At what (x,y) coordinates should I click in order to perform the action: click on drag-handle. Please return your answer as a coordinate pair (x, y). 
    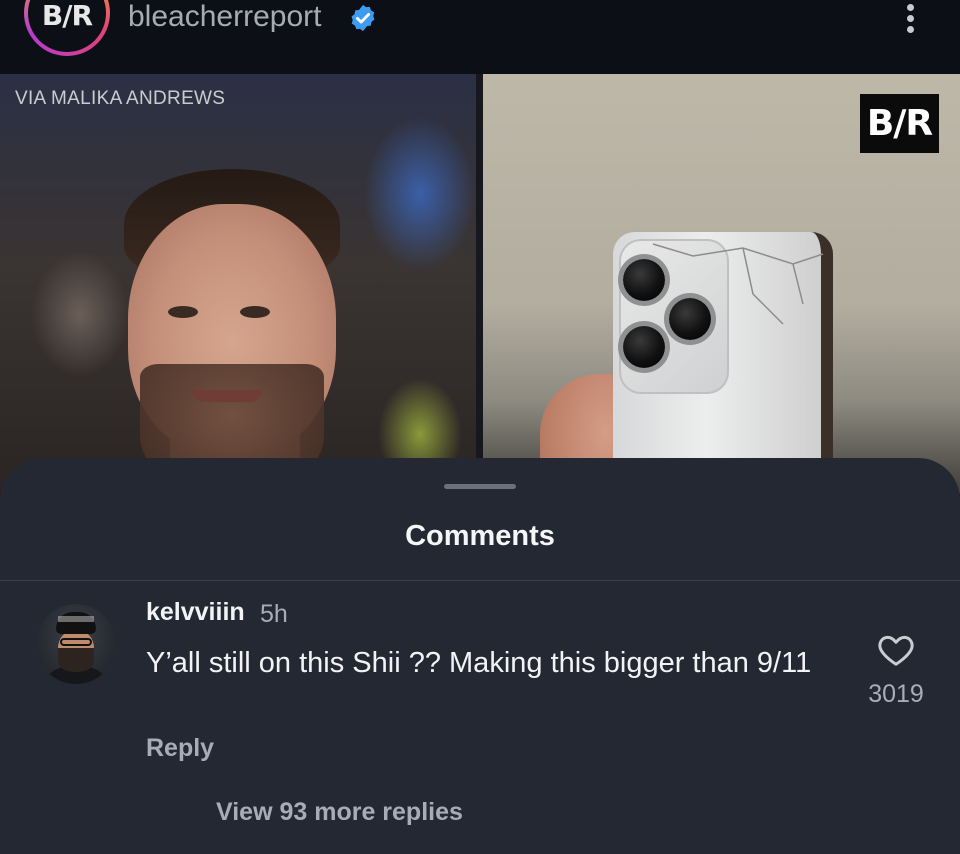
    Looking at the image, I should click on (480, 486).